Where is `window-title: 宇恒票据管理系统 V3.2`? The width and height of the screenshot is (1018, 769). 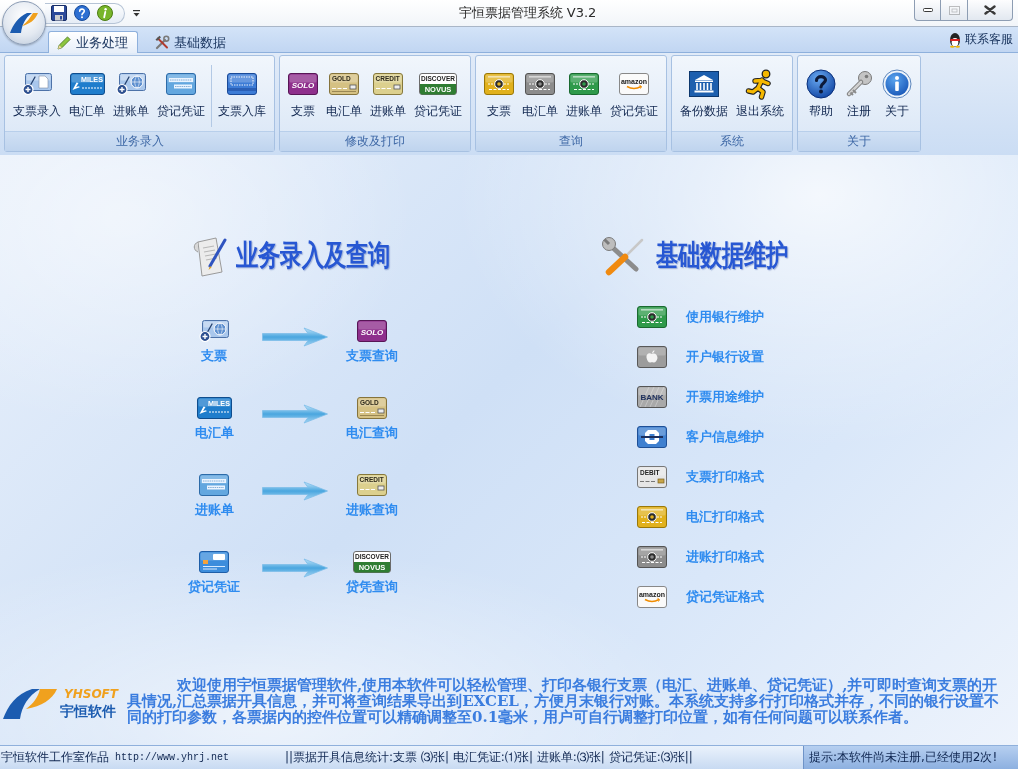
window-title: 宇恒票据管理系统 V3.2 is located at coordinates (527, 13).